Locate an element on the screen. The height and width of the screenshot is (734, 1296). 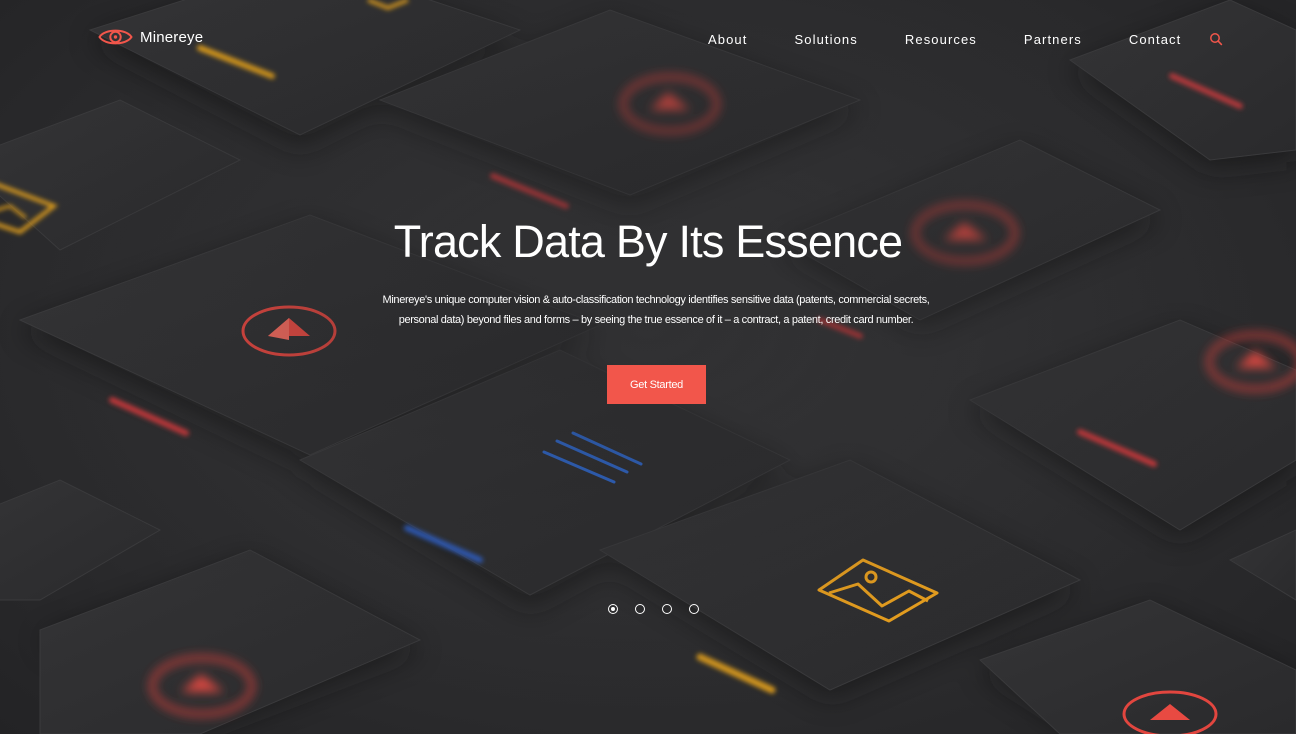
nav-item-solutions: Solutions is located at coordinates (825, 39).